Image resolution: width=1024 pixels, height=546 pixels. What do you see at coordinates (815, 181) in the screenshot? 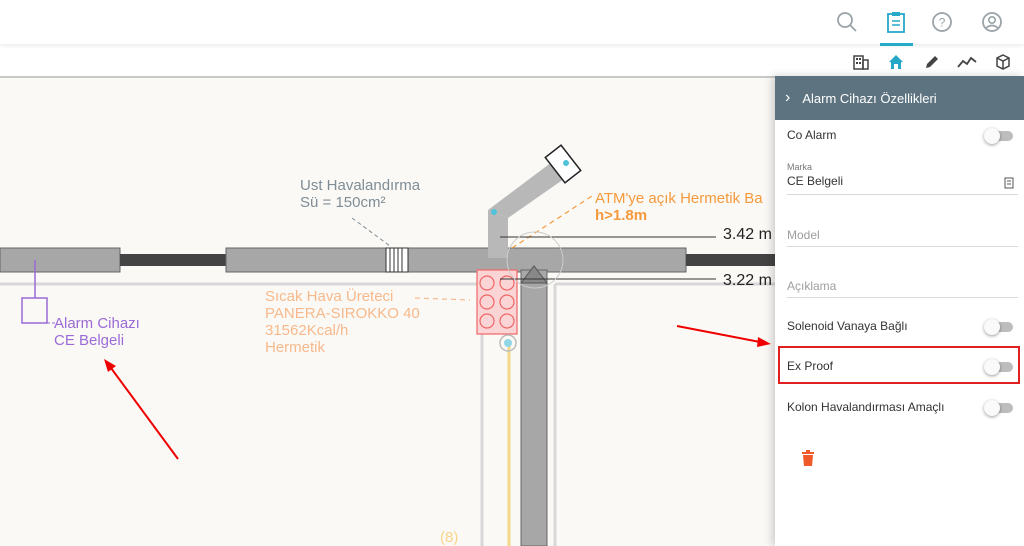
I see `marka-value: CE Belgeli` at bounding box center [815, 181].